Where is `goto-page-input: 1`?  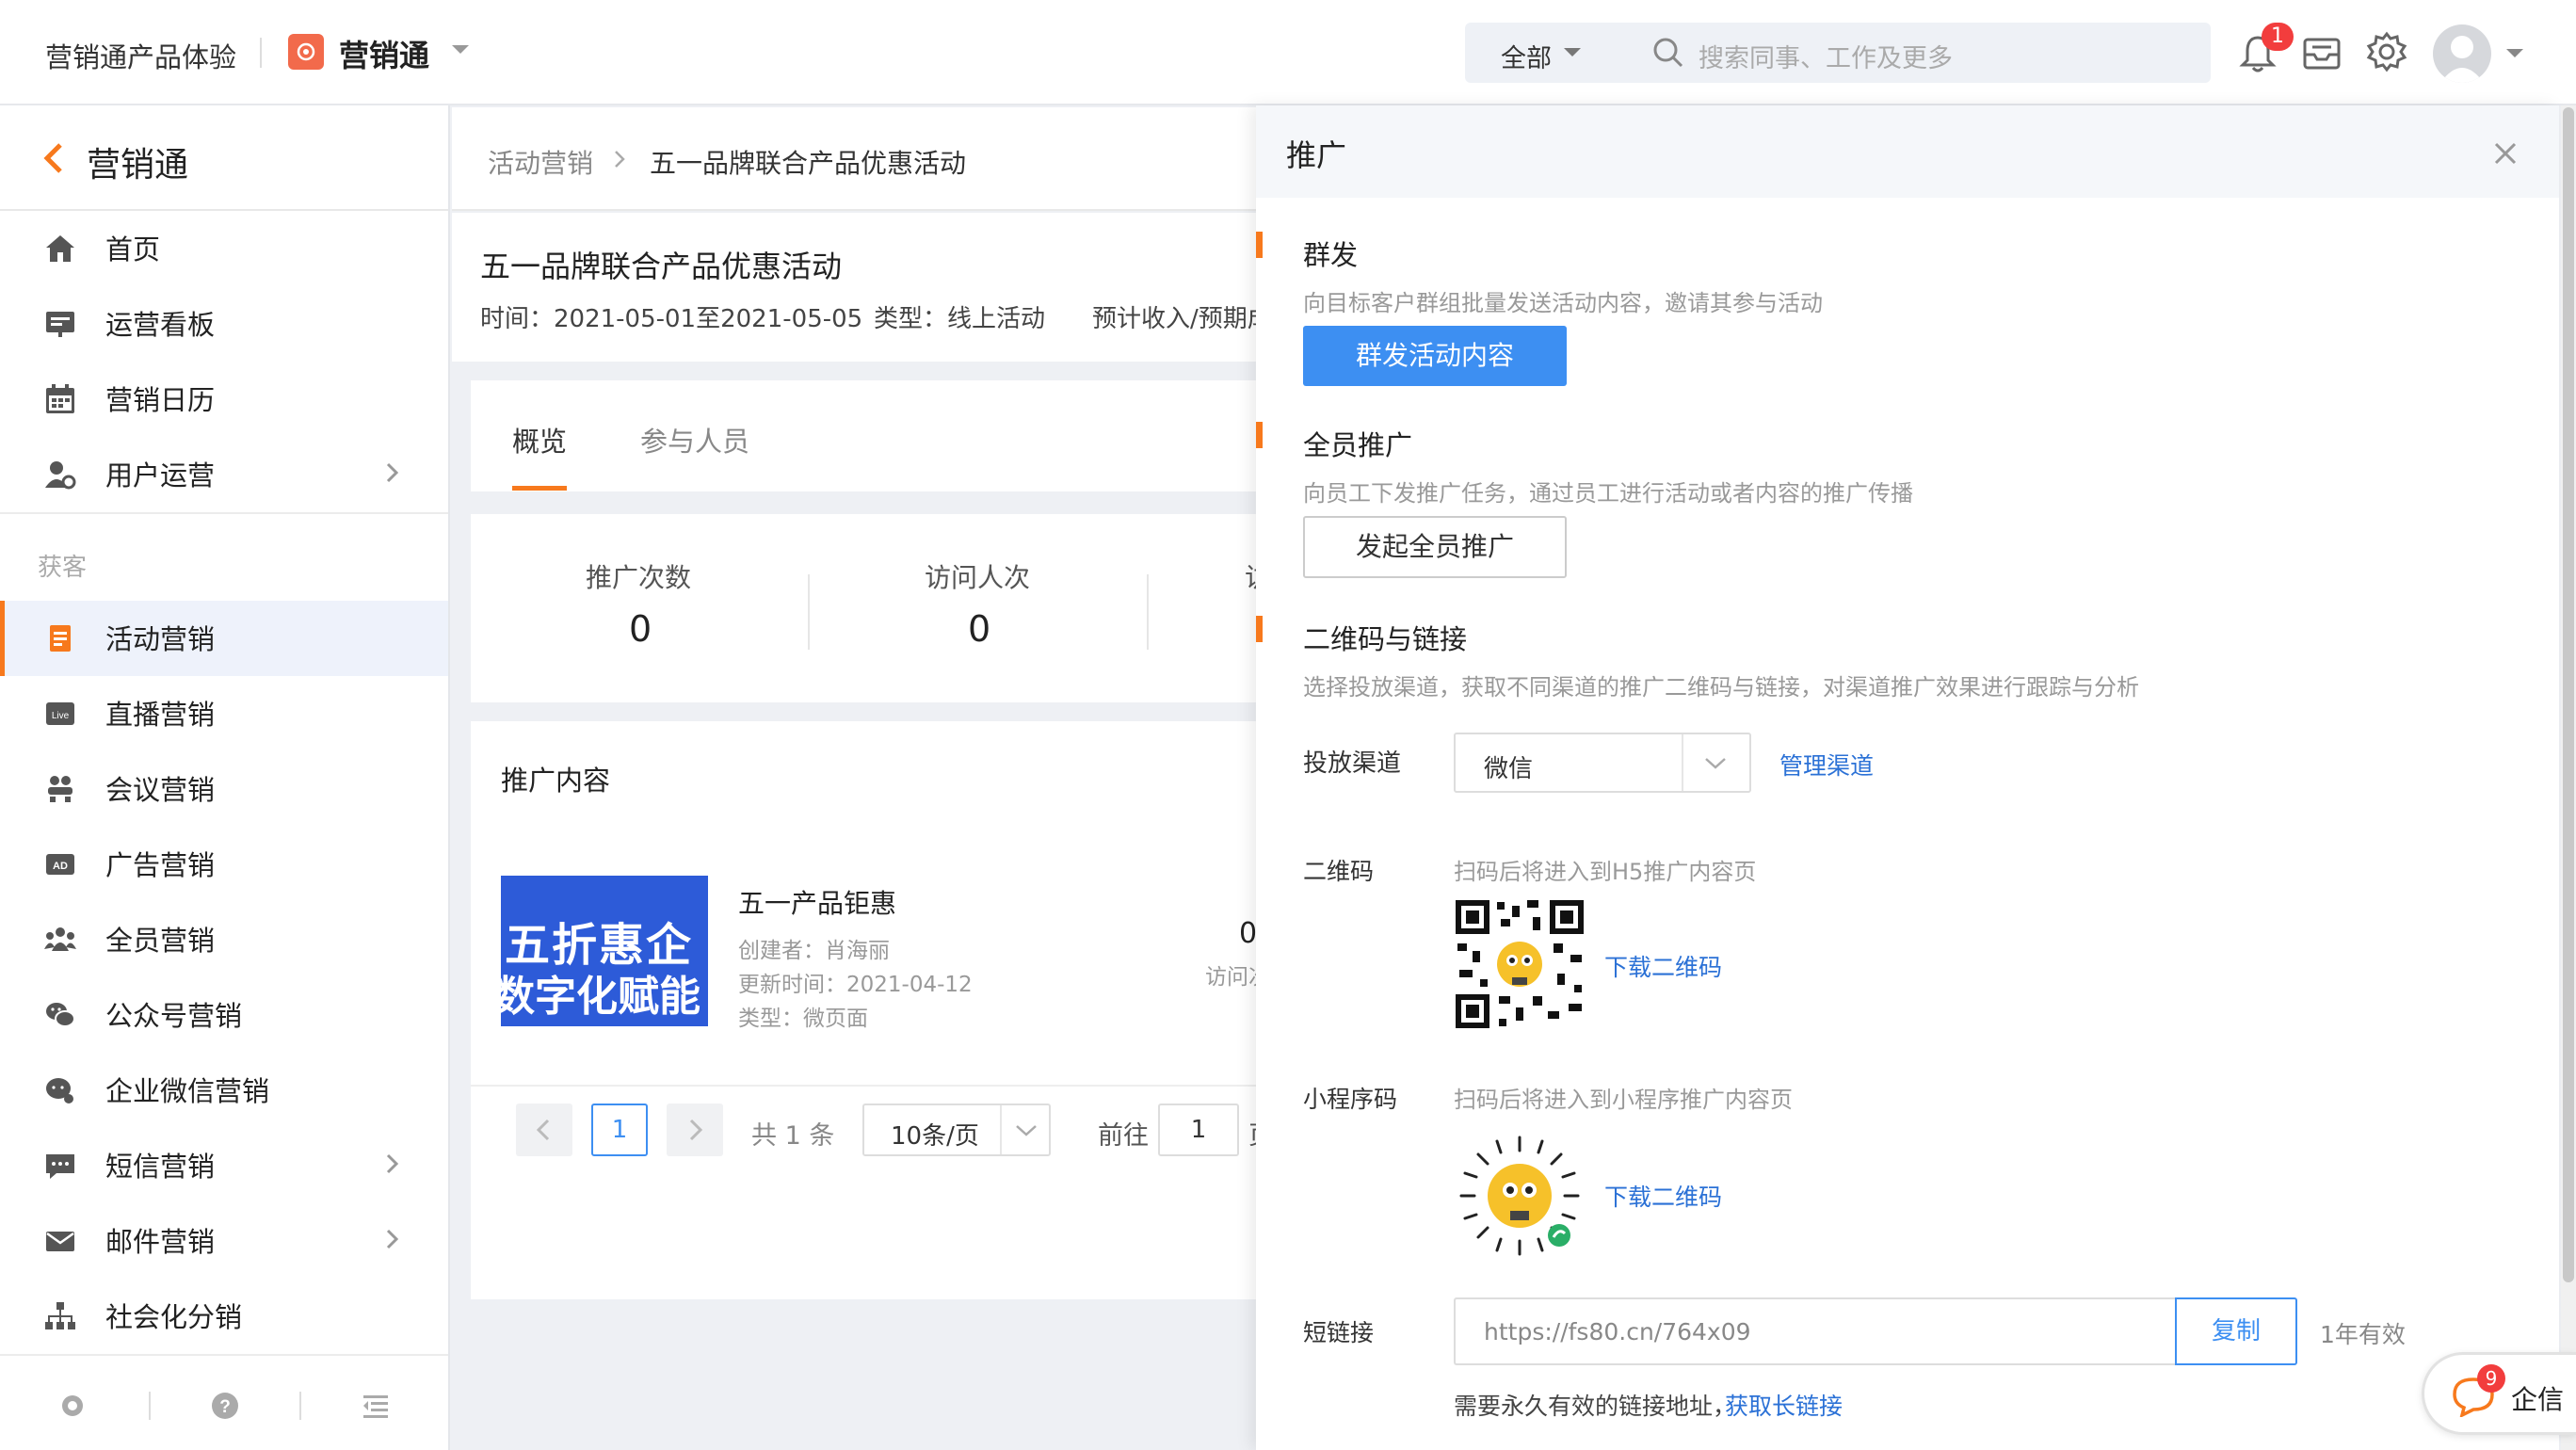
goto-page-input: 1 is located at coordinates (1198, 1130).